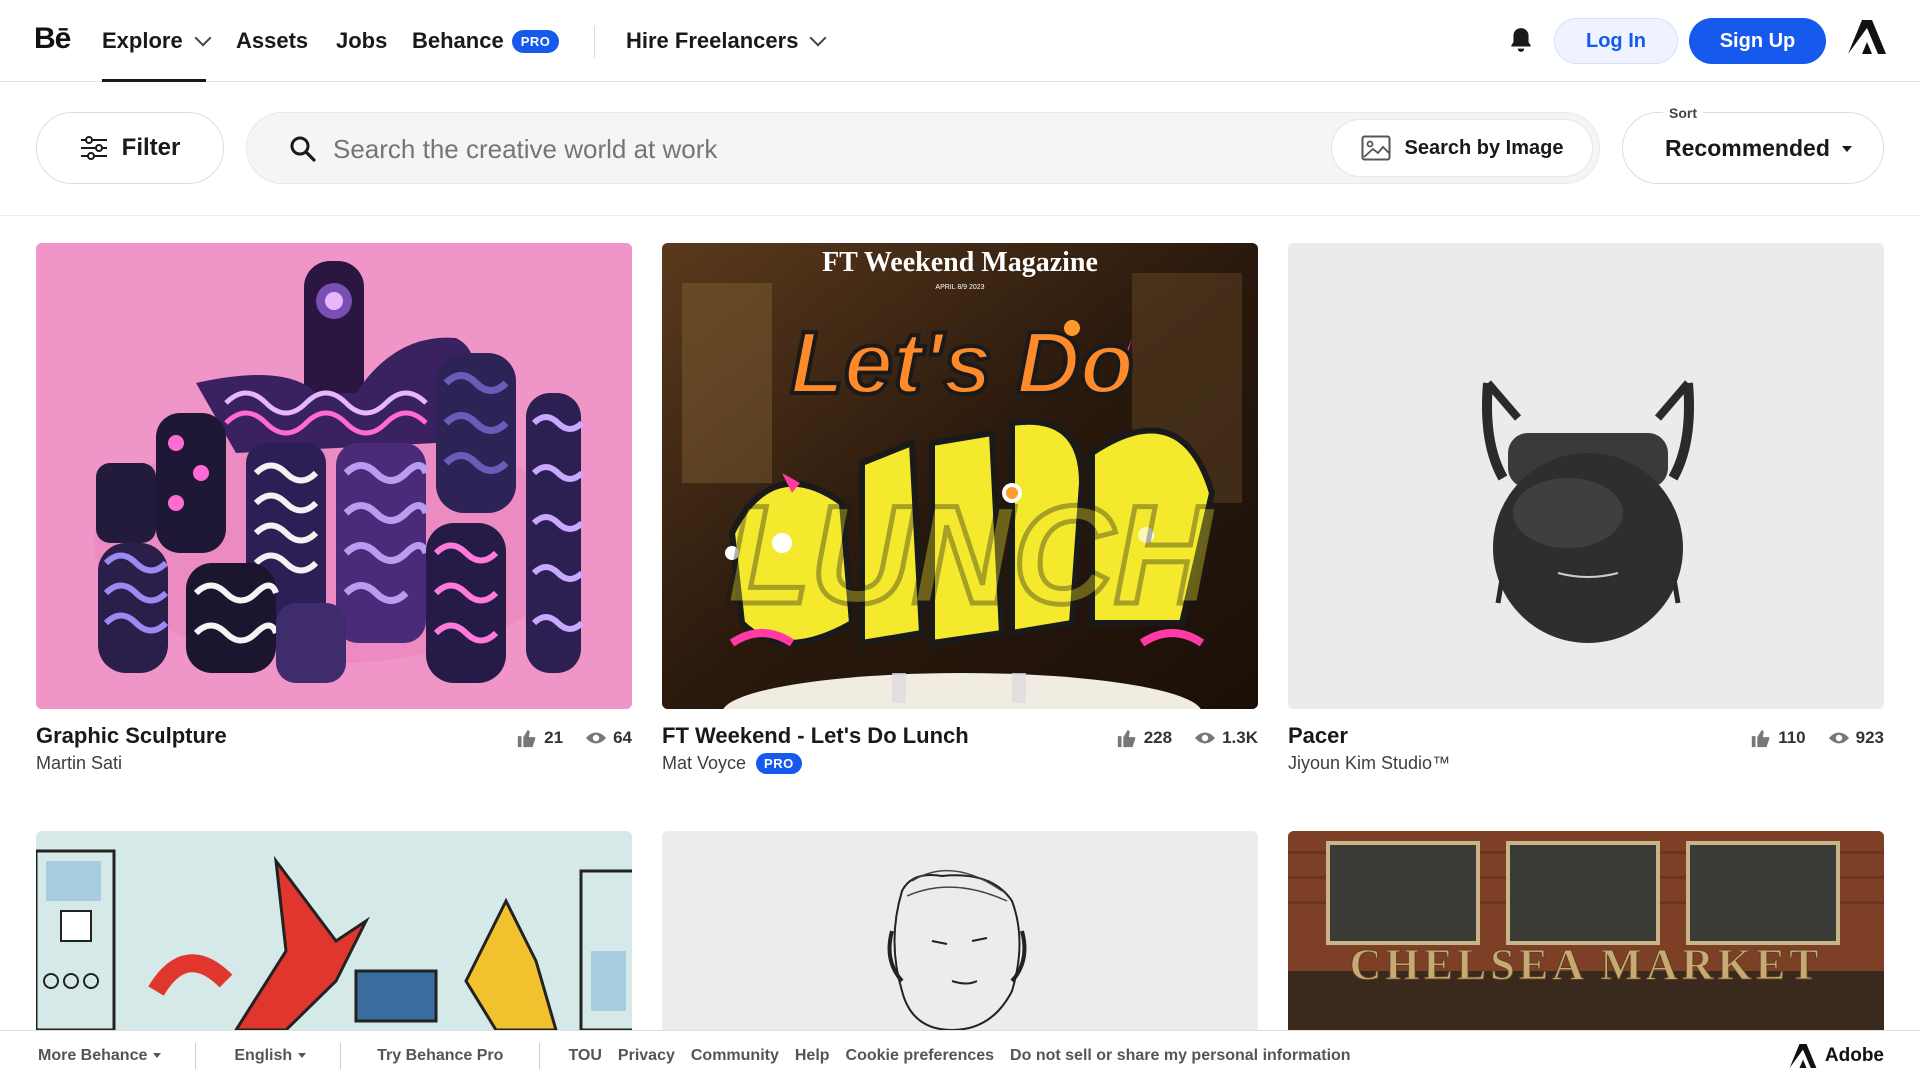  What do you see at coordinates (971, 554) in the screenshot?
I see `cover-headline-bottom: LUNCH` at bounding box center [971, 554].